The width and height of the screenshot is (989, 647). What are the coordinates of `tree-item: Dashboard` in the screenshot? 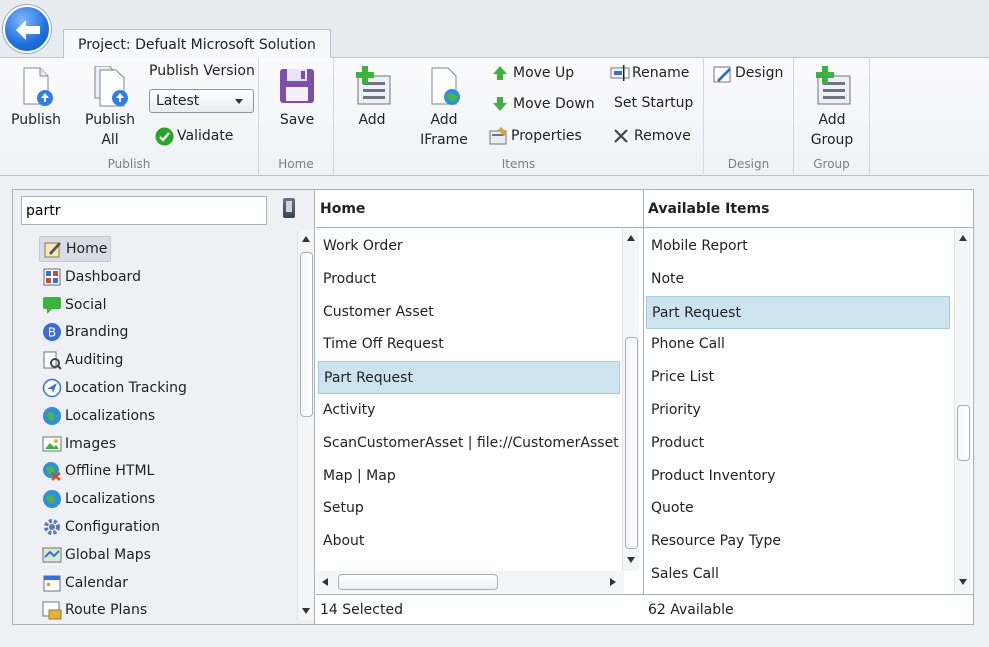 It's located at (91, 277).